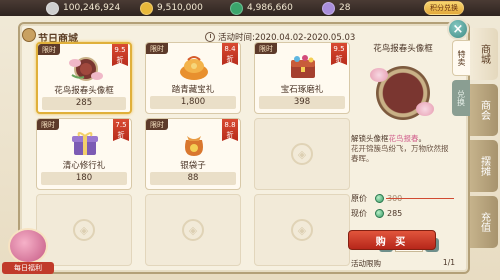 The width and height of the screenshot is (500, 280). I want to click on gold-value: 9,510,000, so click(180, 8).